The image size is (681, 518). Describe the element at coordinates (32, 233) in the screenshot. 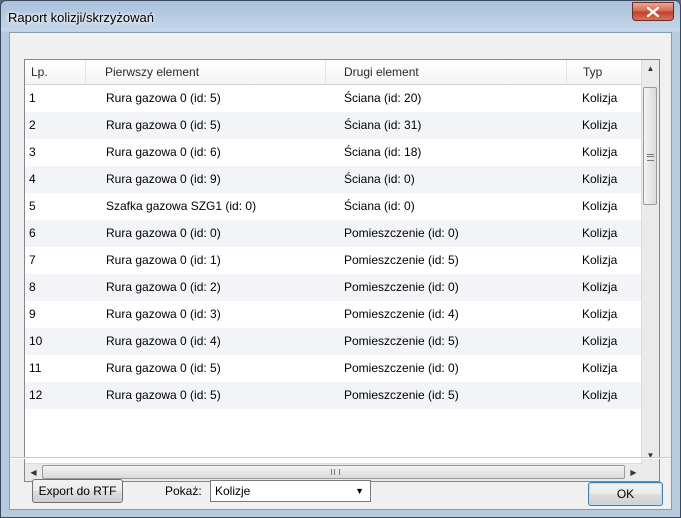

I see `cell-lp: 6` at that location.